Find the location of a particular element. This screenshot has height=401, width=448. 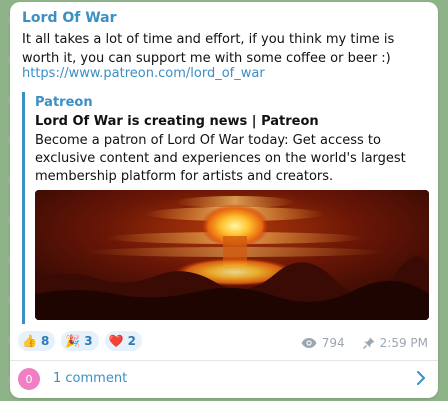

reaction-heart: ❤️ 2 is located at coordinates (123, 341).